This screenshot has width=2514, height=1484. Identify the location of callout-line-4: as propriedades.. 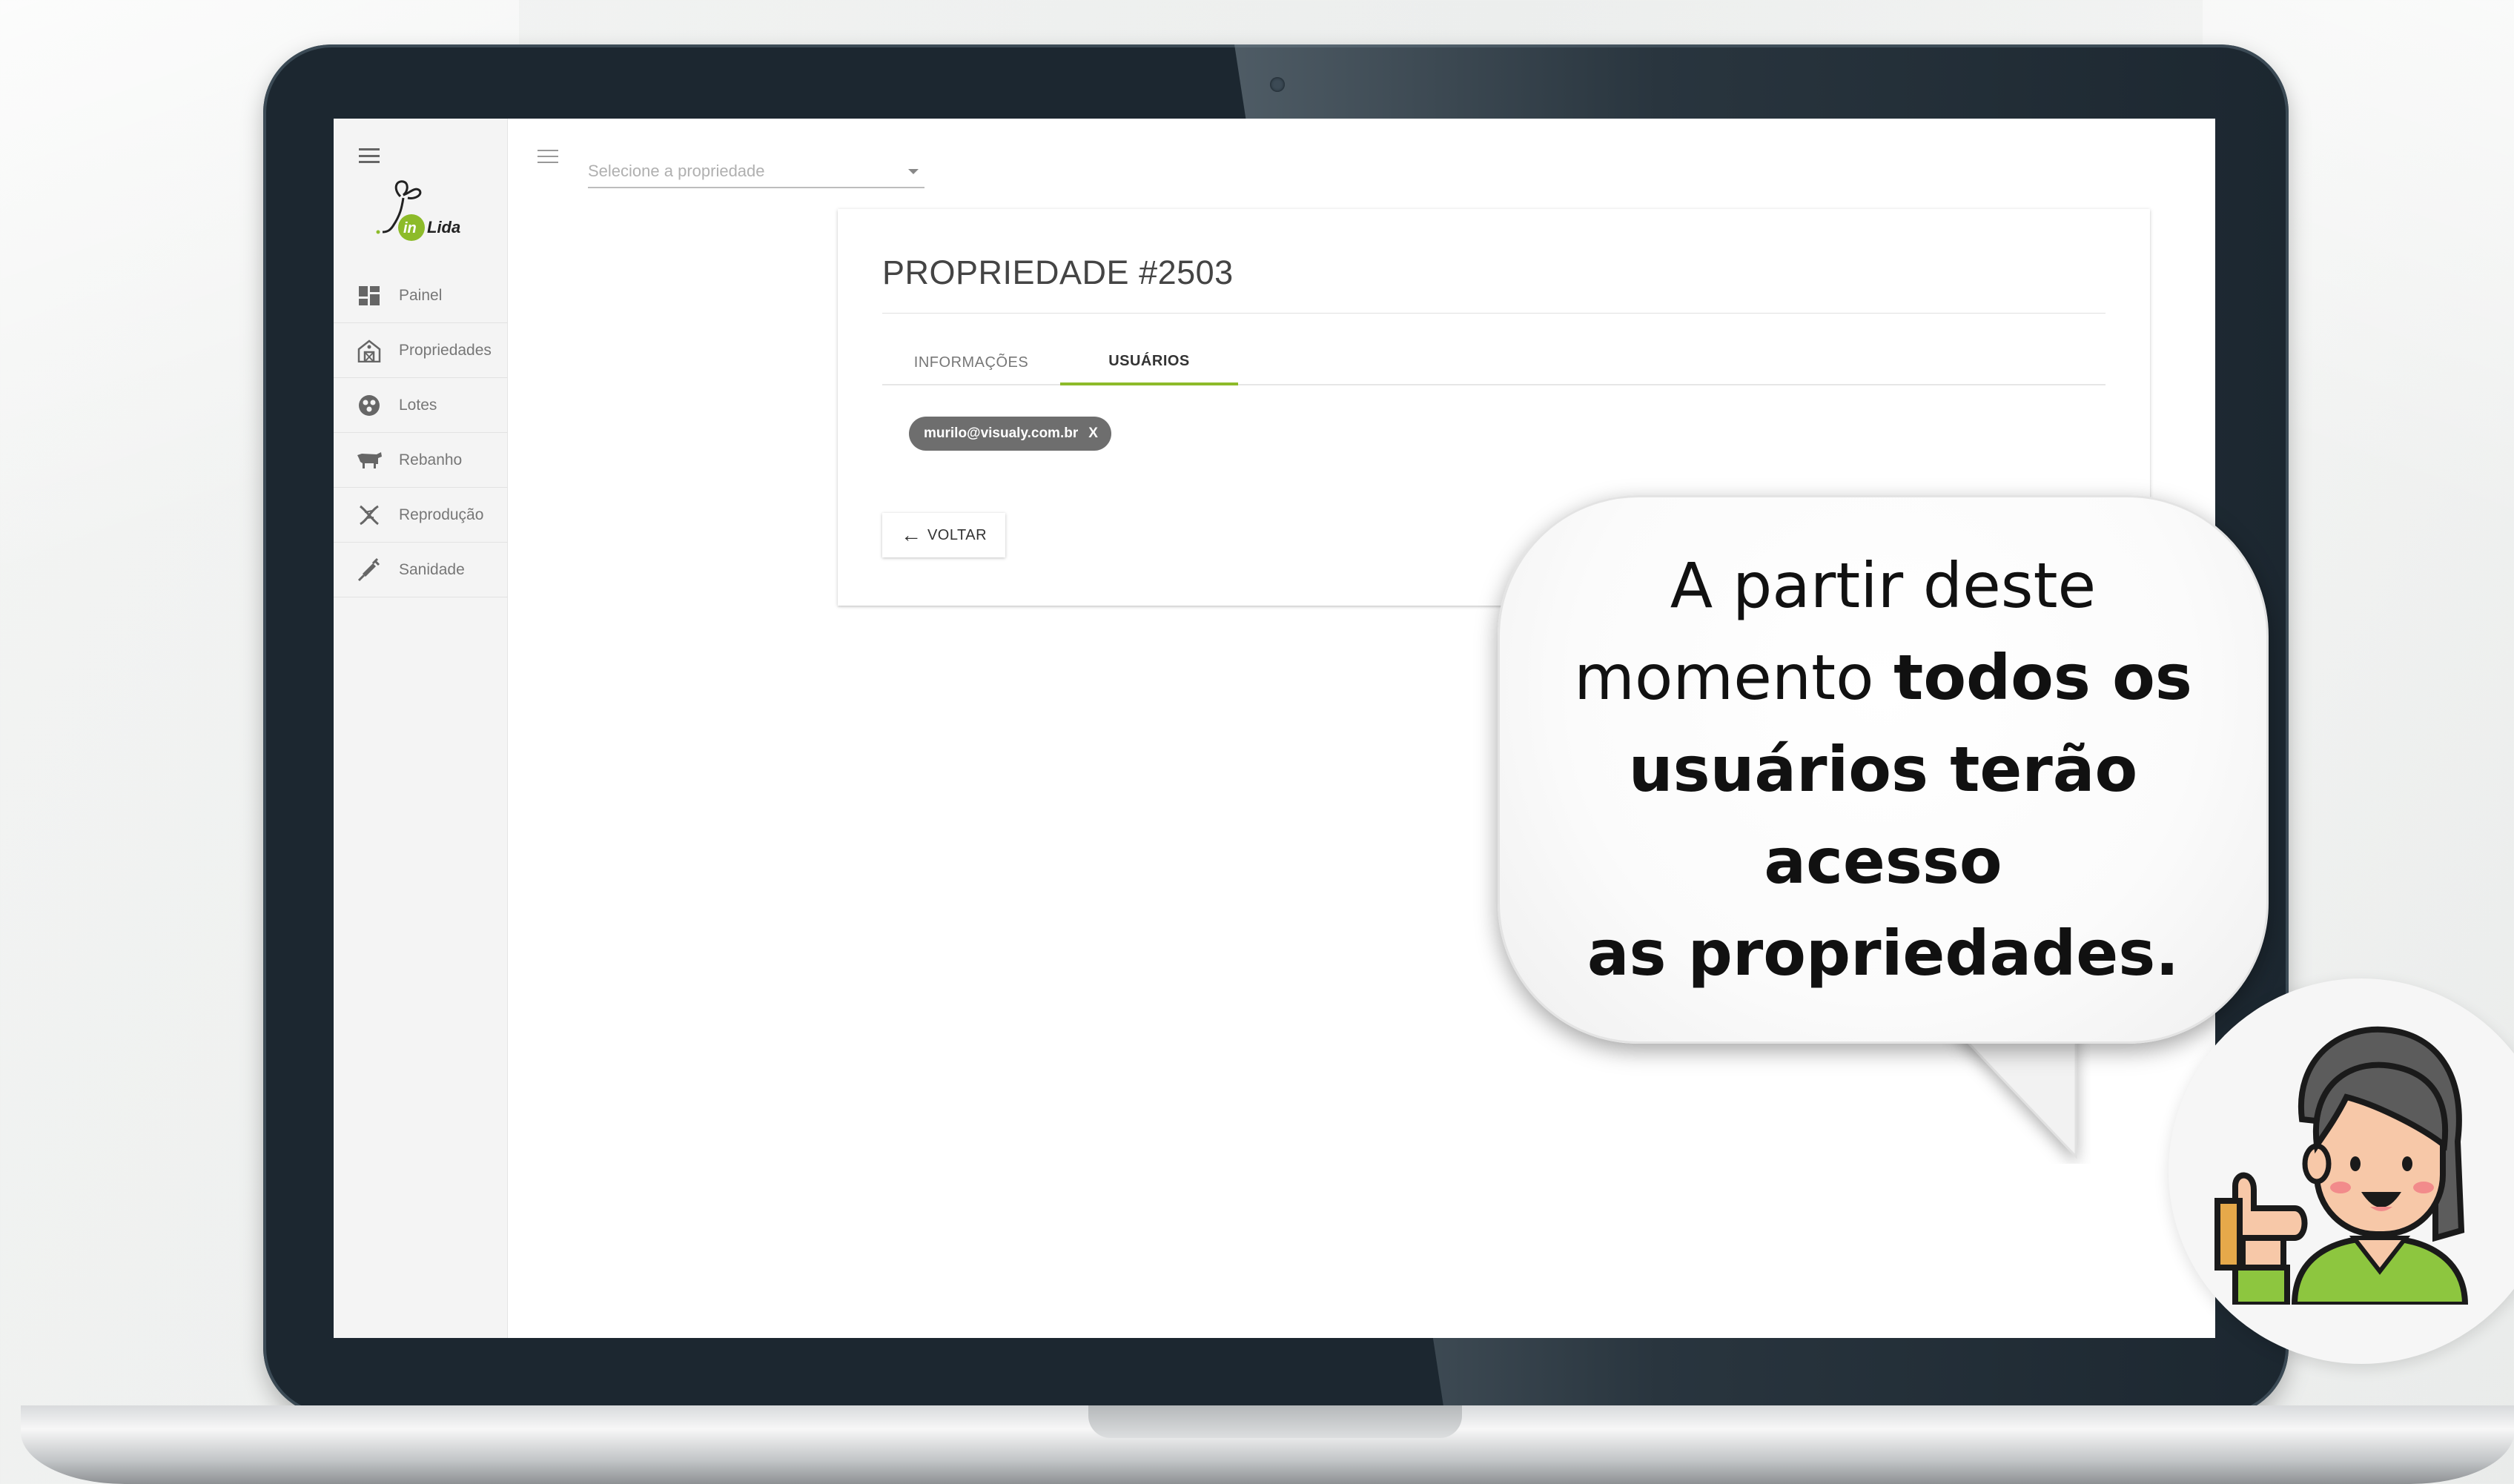
(1883, 953).